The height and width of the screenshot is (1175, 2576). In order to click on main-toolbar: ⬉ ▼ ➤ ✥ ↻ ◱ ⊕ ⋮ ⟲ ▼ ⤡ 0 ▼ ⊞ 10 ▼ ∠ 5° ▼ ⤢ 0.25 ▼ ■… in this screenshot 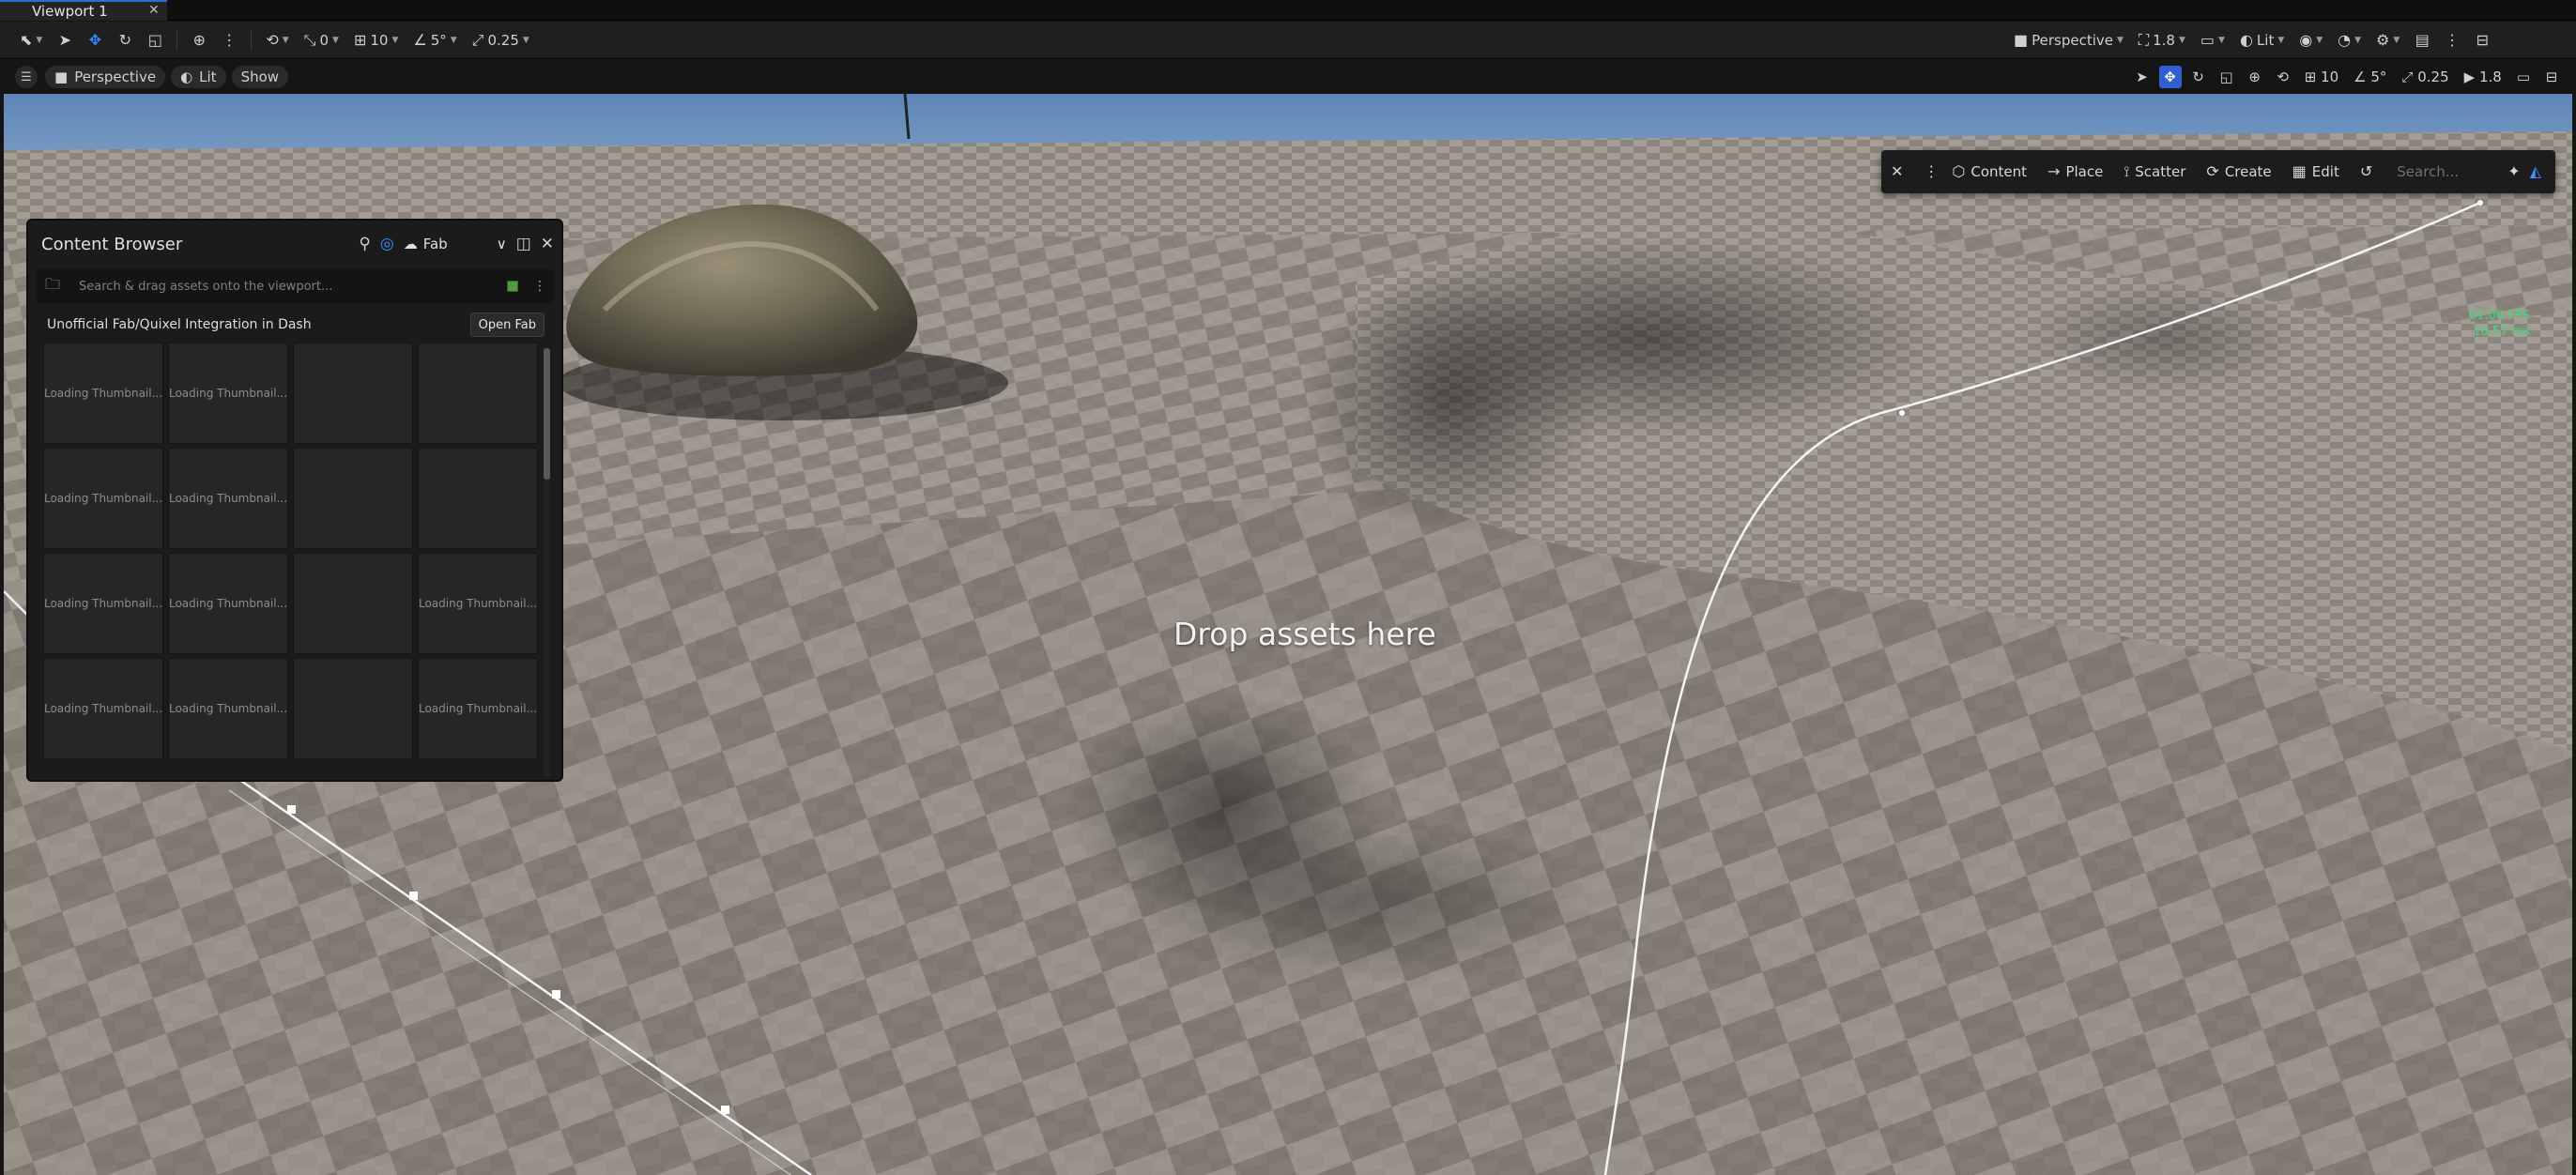, I will do `click(1288, 41)`.